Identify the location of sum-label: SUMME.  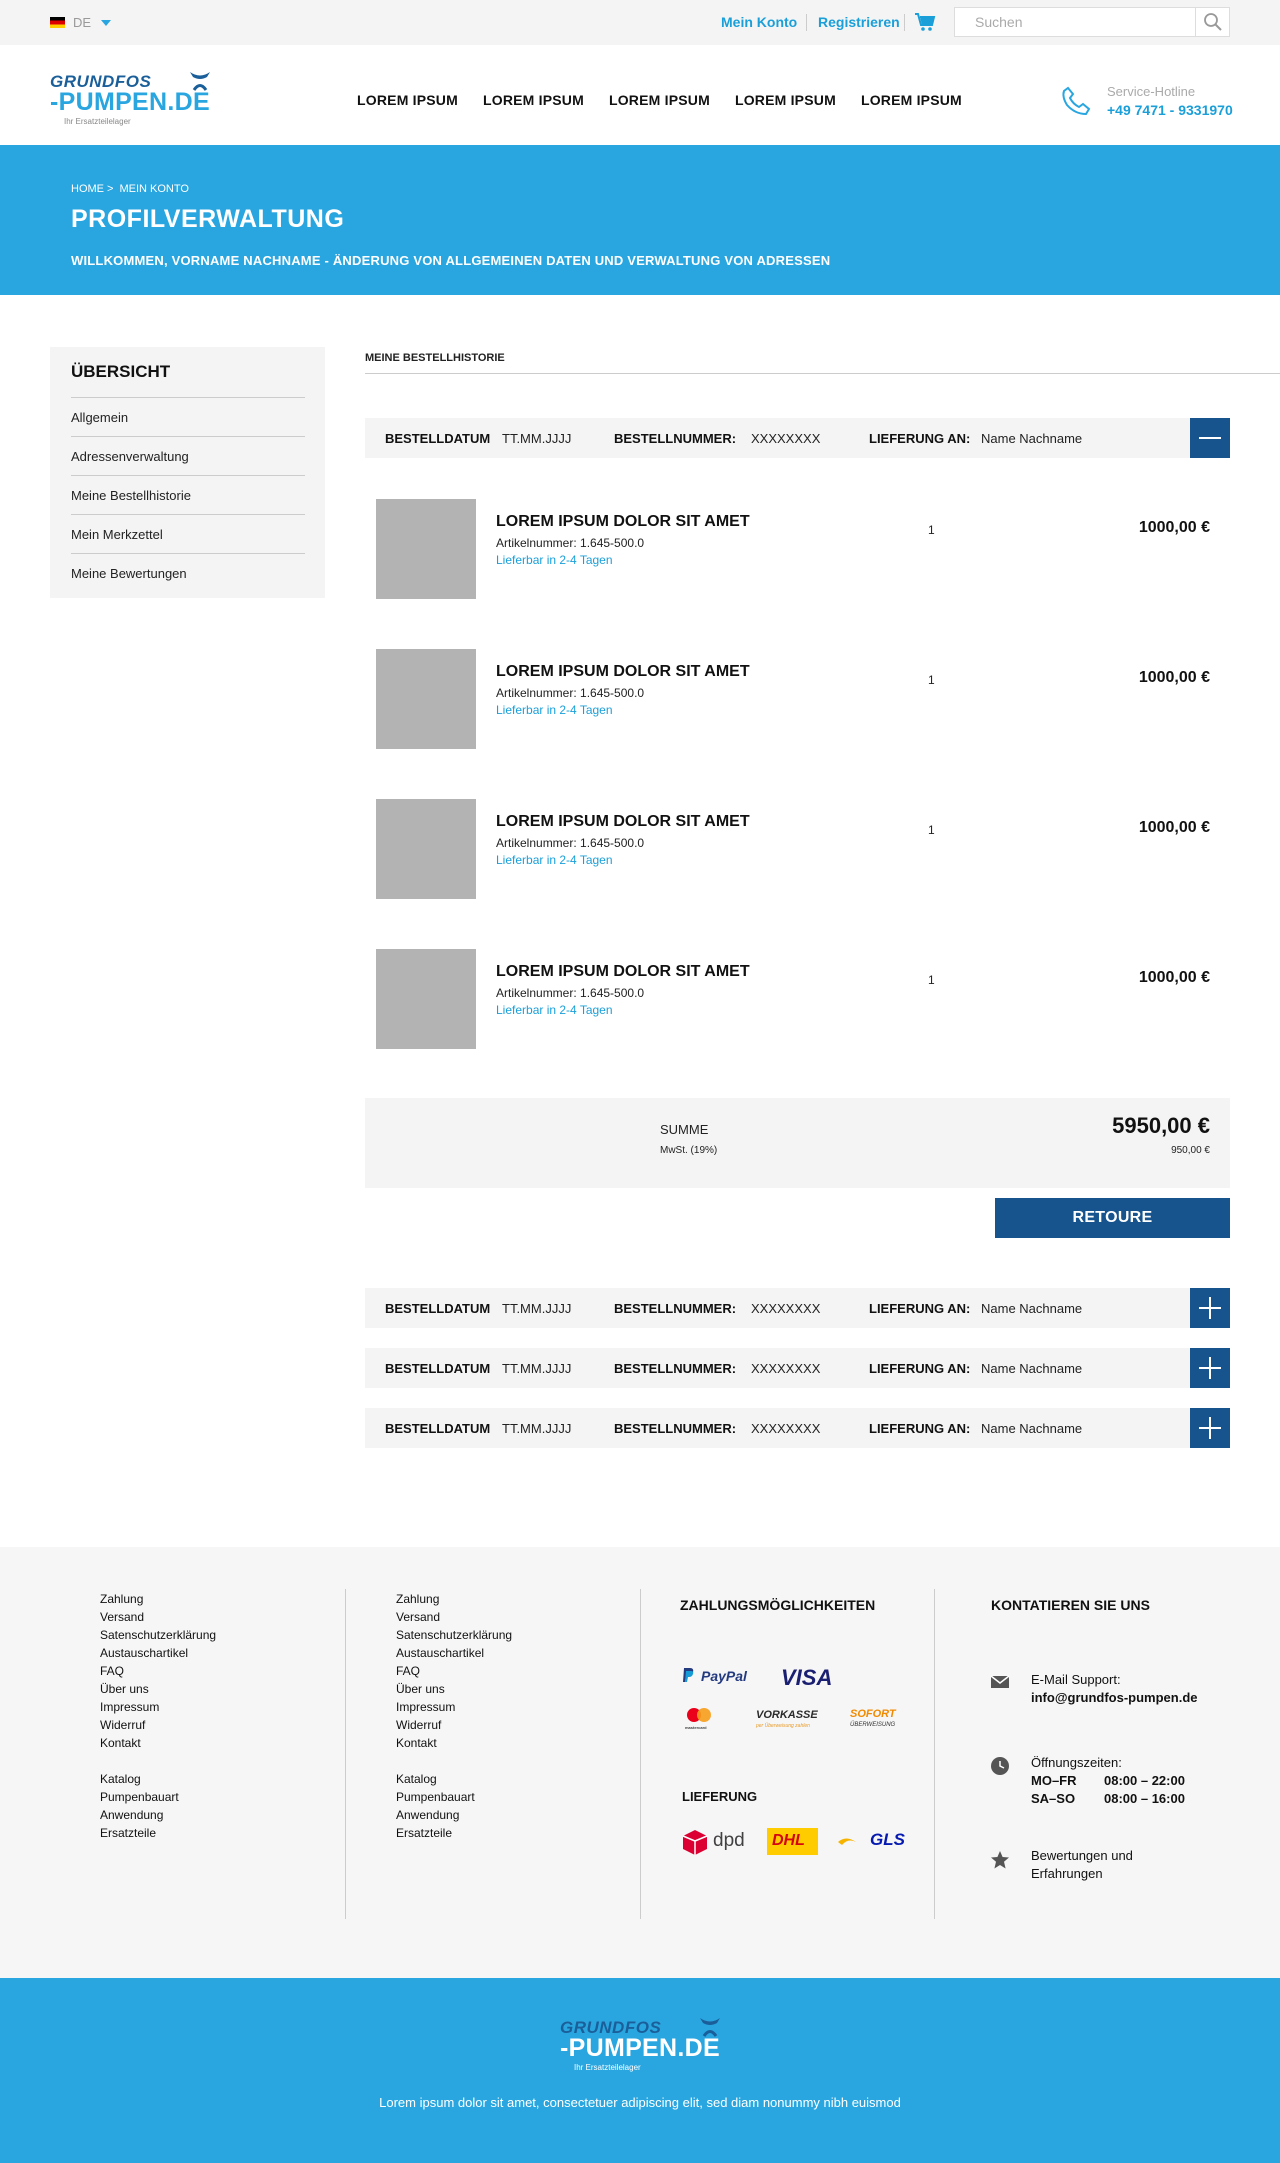
(684, 1129).